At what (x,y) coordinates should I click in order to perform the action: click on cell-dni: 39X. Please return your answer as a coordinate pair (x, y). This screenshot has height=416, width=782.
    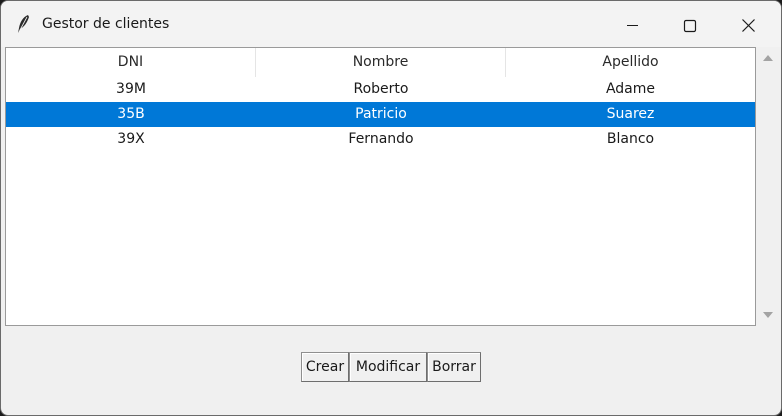
    Looking at the image, I should click on (131, 139).